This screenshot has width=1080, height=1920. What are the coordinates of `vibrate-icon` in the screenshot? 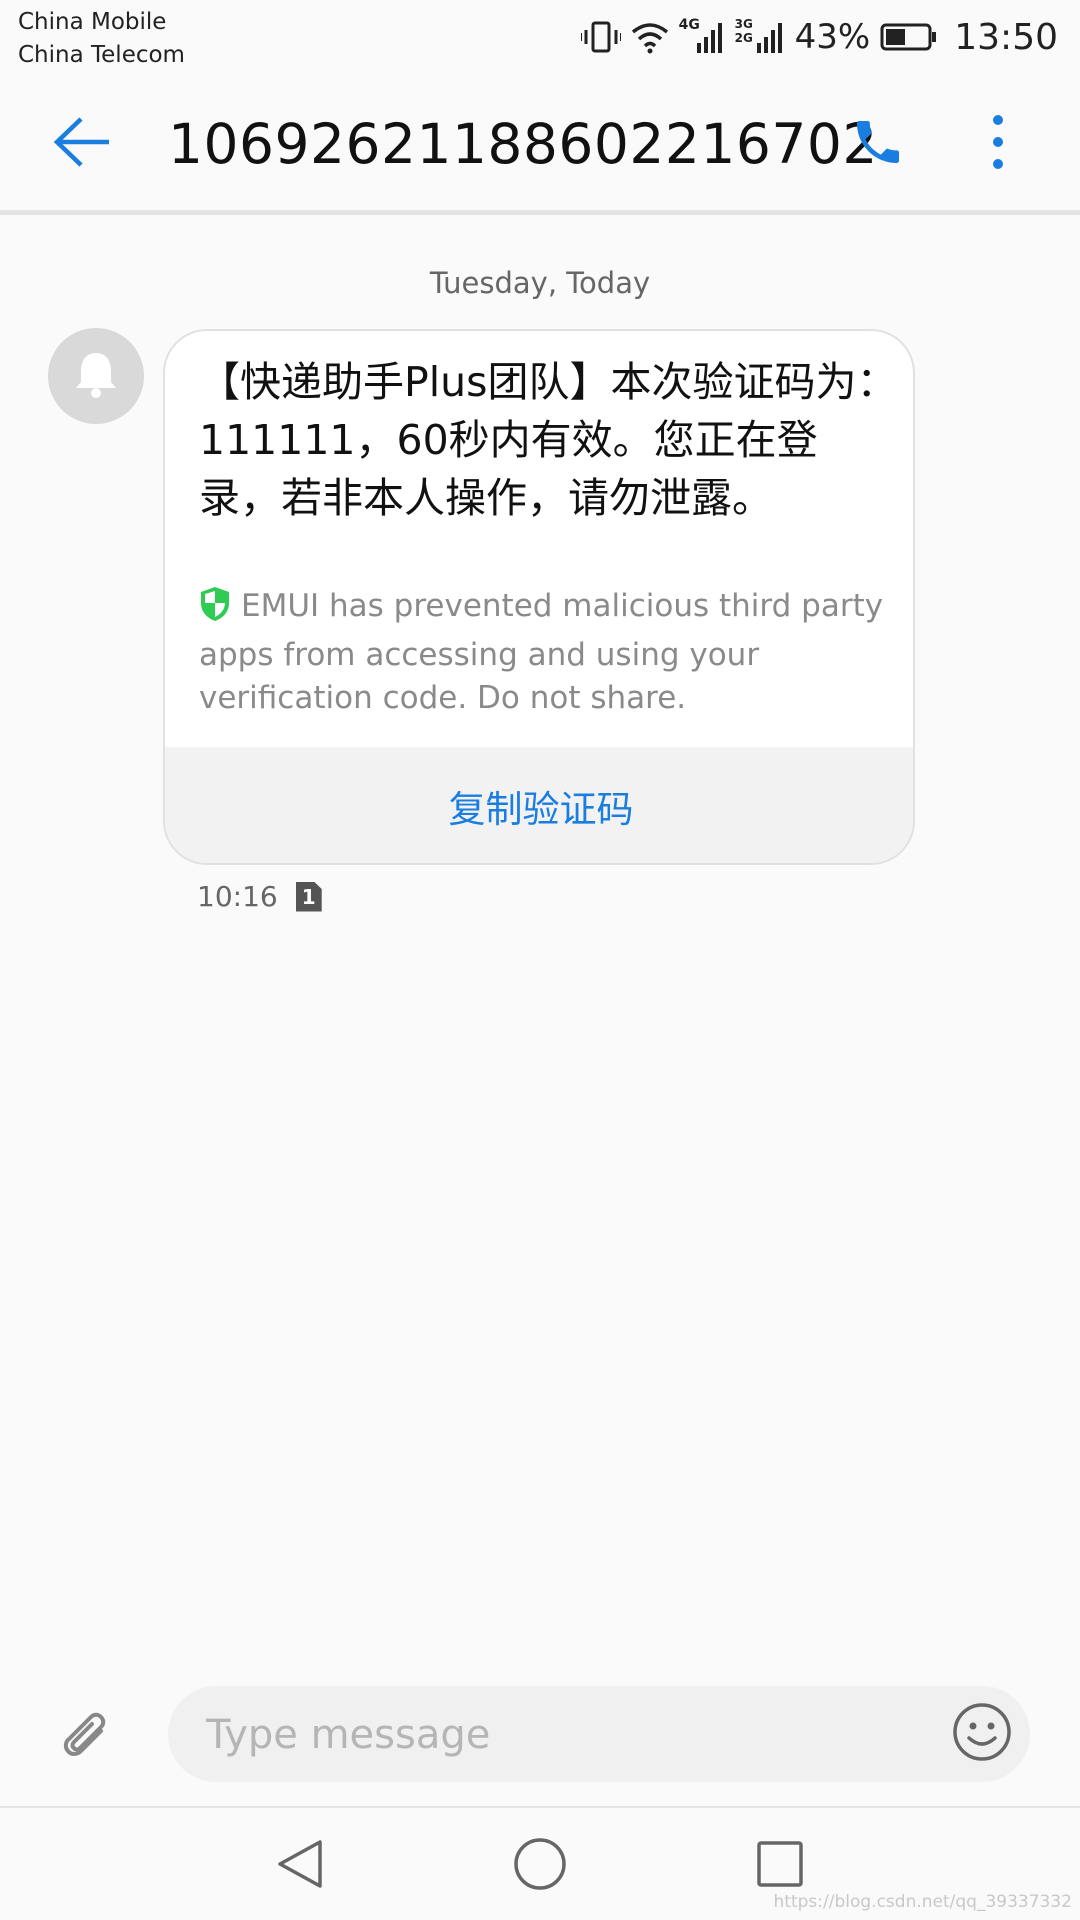 It's located at (600, 37).